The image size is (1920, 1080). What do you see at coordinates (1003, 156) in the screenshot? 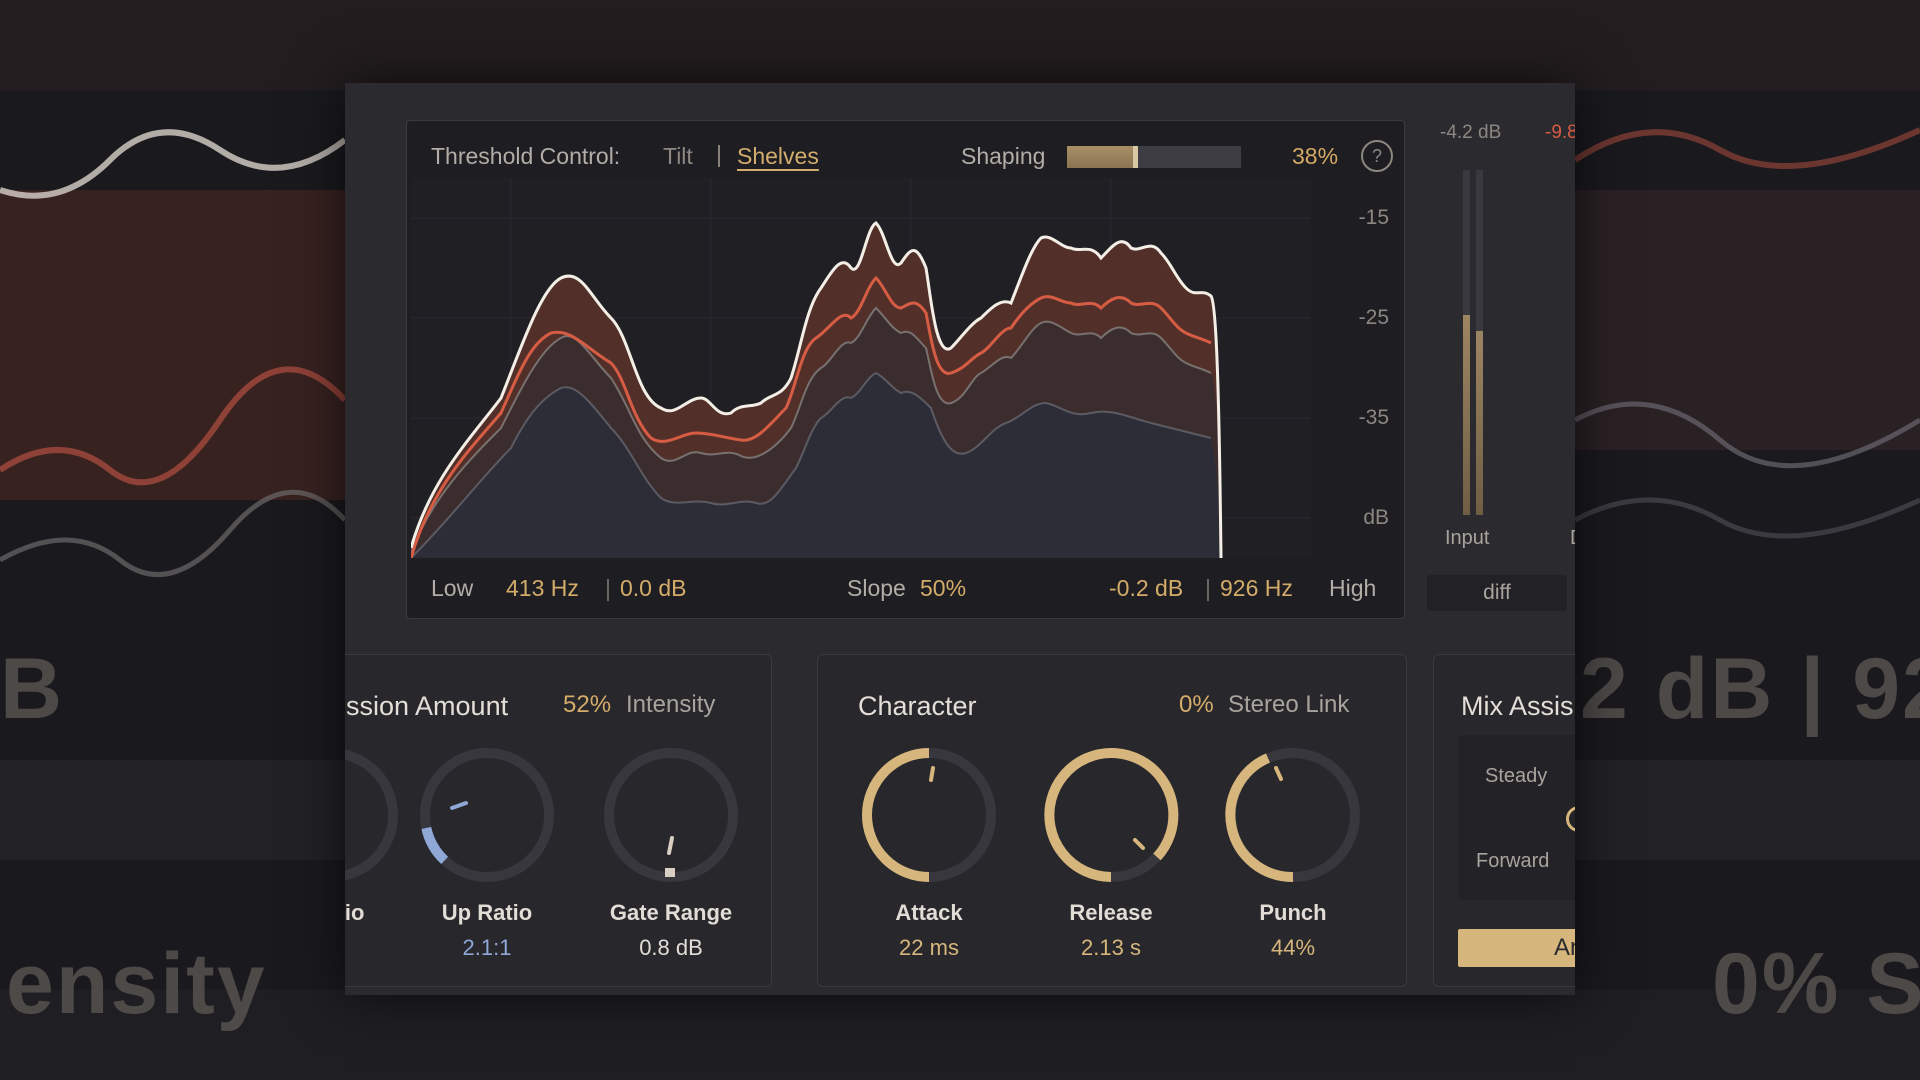
I see `shaping-label: Shaping` at bounding box center [1003, 156].